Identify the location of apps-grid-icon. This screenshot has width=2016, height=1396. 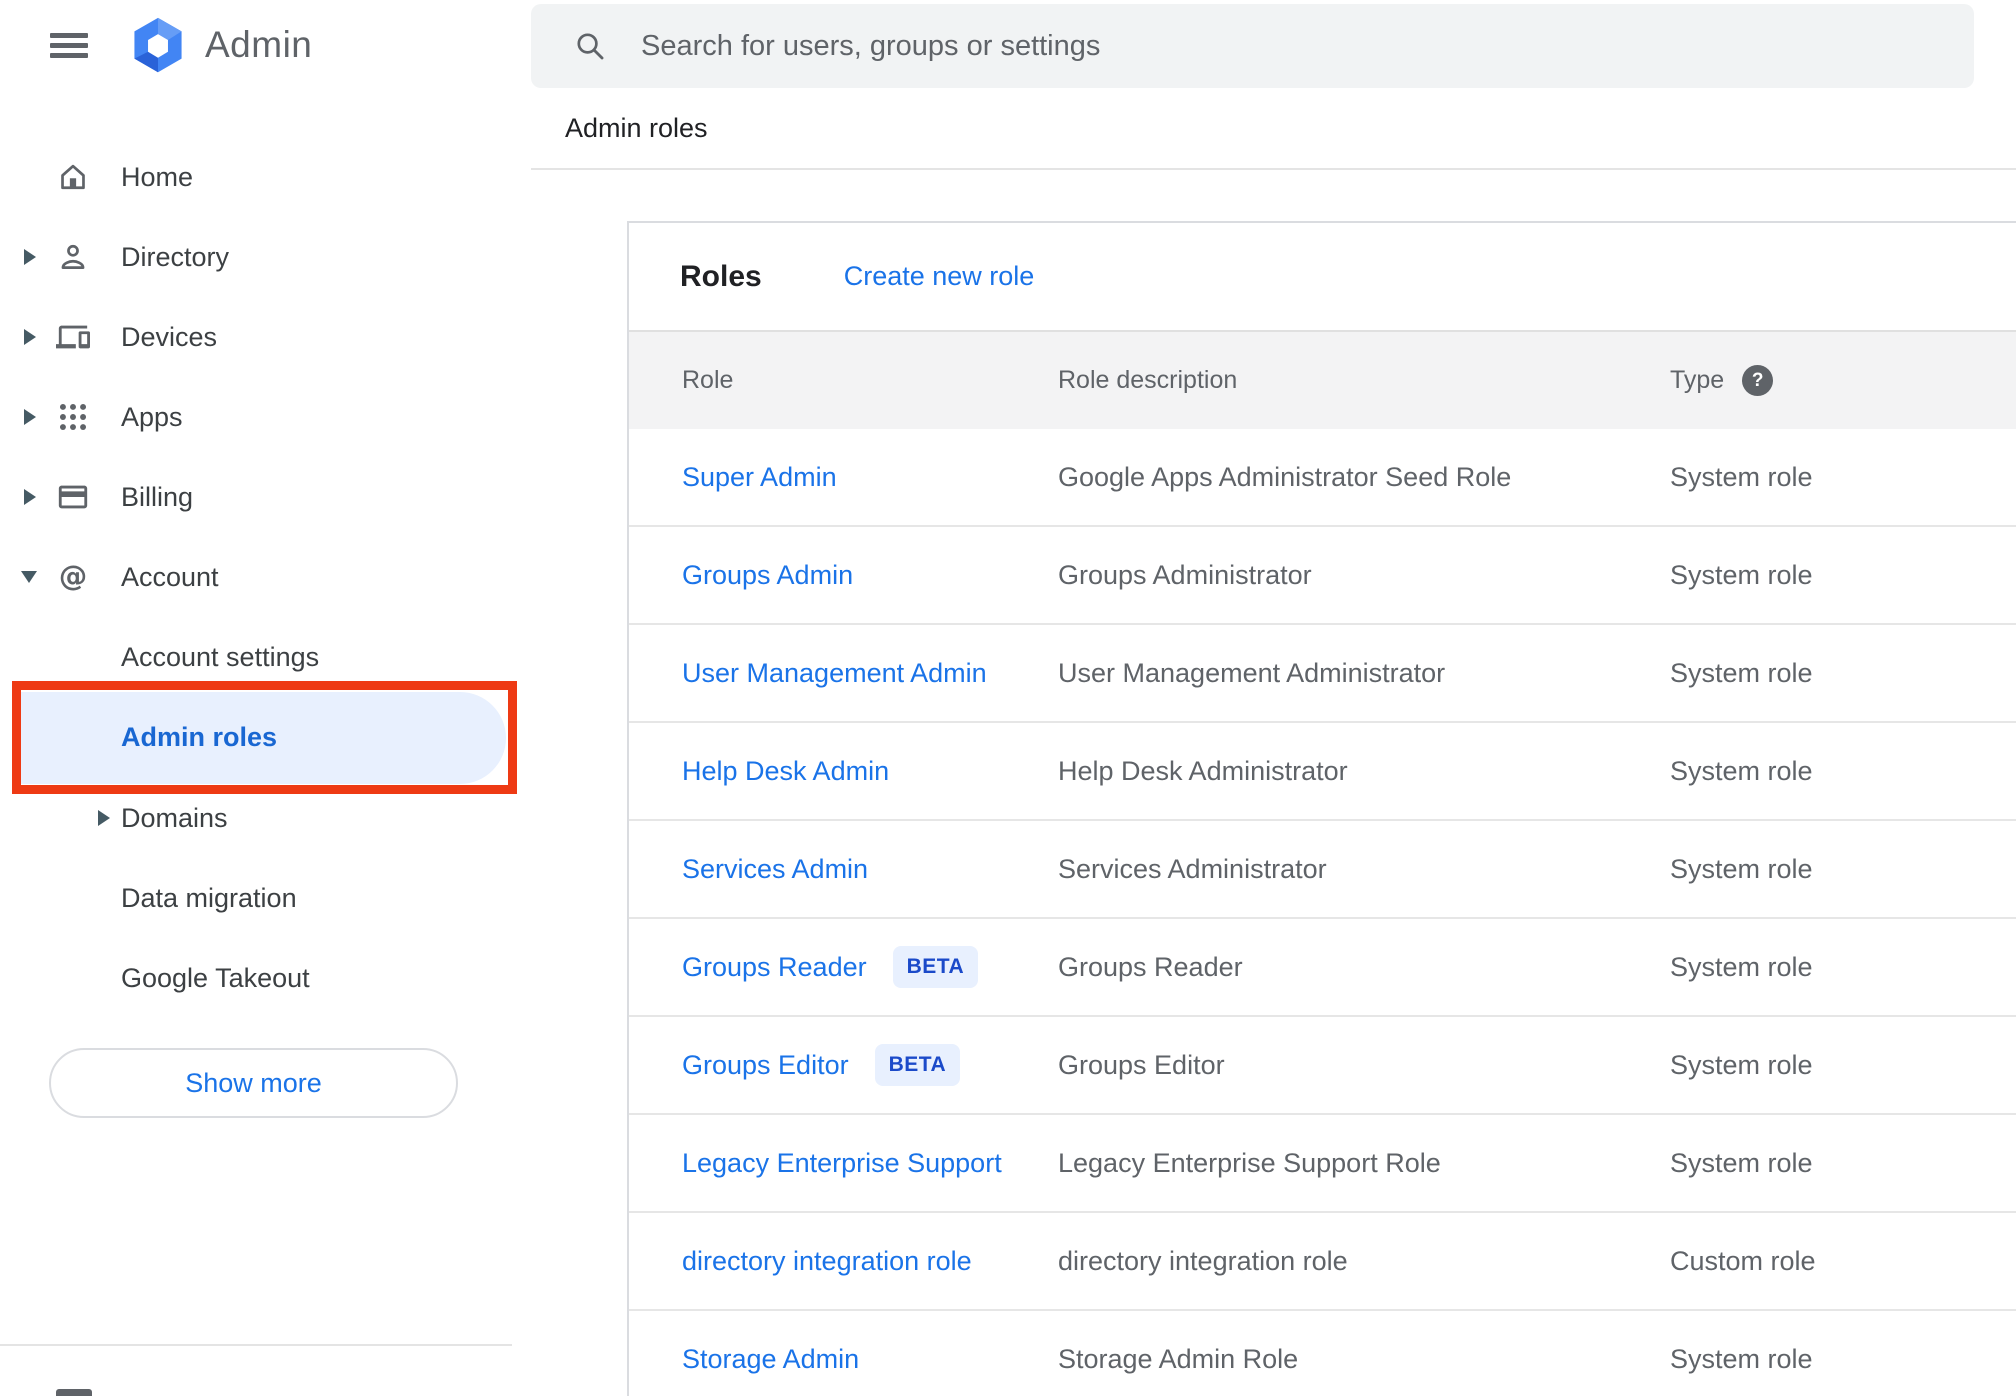
(73, 417).